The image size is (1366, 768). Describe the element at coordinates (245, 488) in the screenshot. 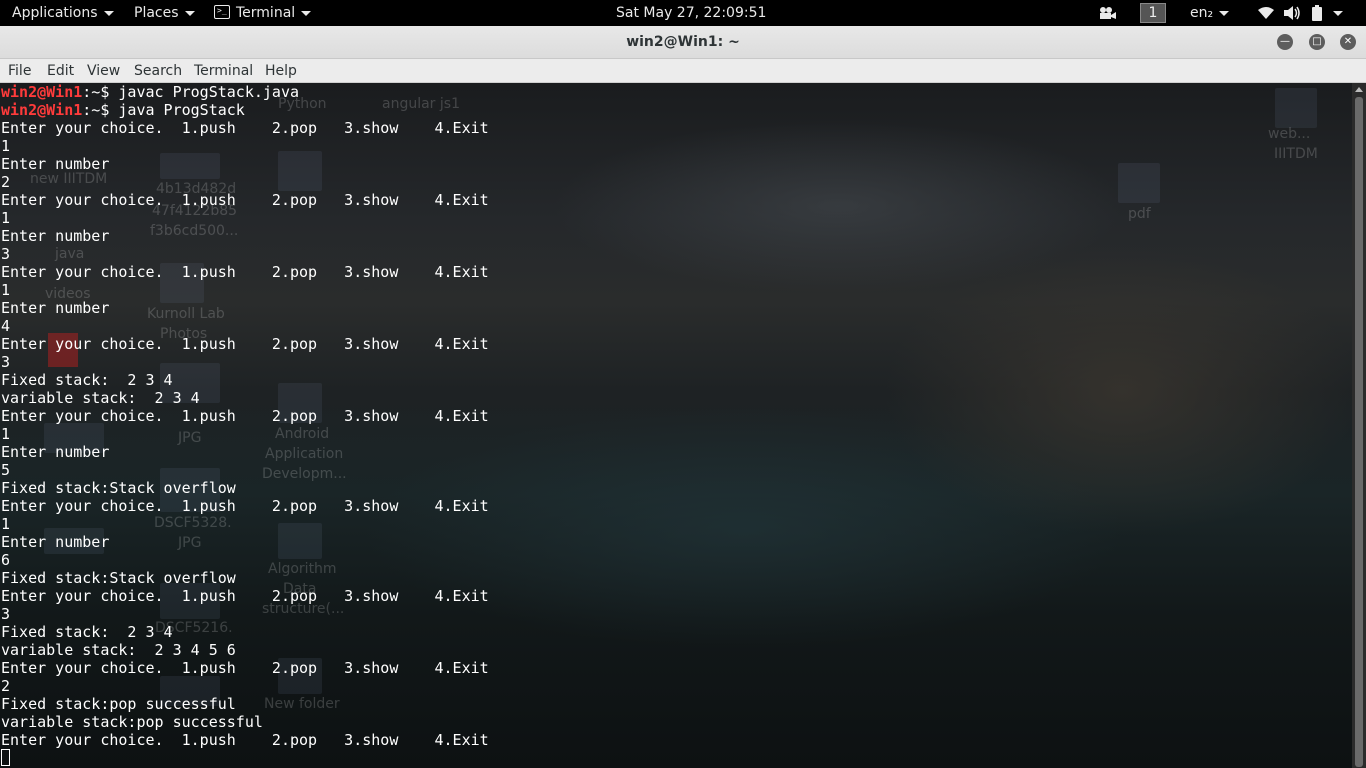

I see `terminal-line: Fixed stack:Stack overflow` at that location.